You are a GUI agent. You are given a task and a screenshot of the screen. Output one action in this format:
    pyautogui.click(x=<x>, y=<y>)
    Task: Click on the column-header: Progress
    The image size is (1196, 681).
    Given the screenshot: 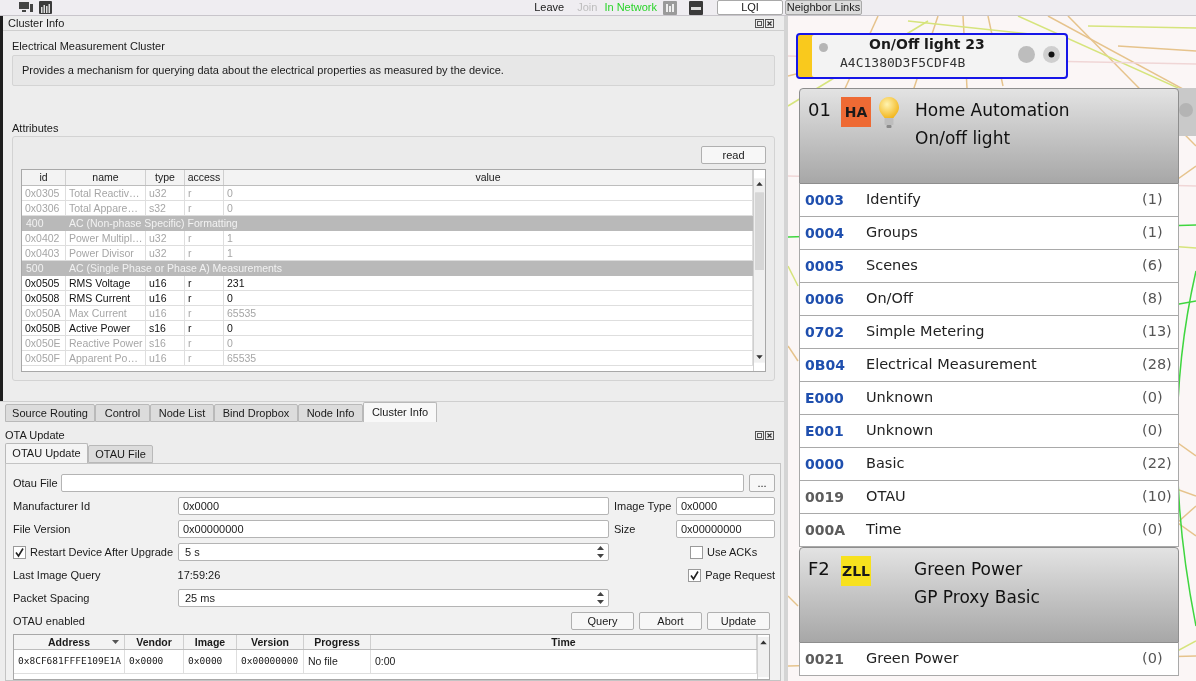 What is the action you would take?
    pyautogui.click(x=337, y=642)
    